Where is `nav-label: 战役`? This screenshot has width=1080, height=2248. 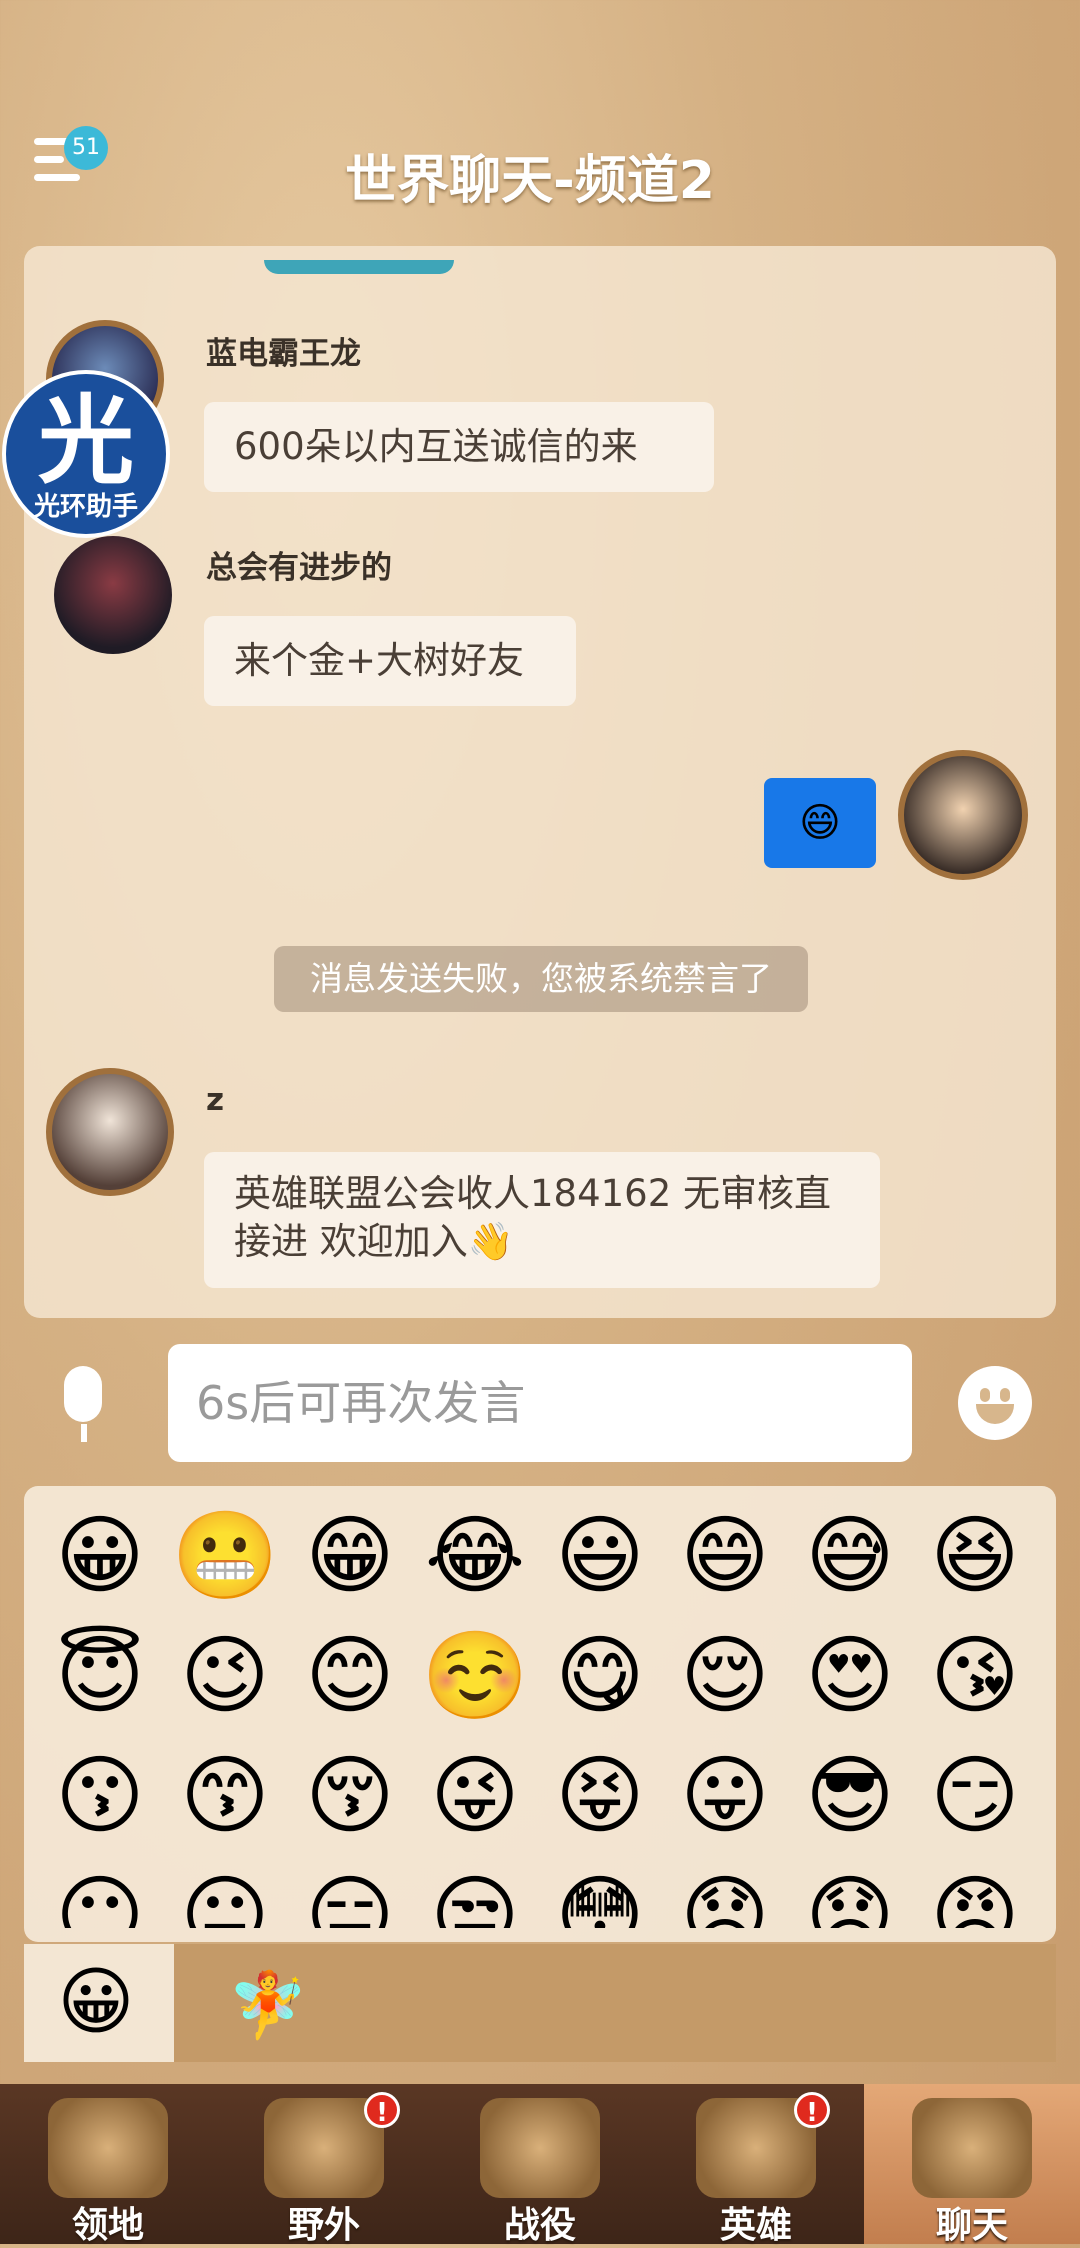 nav-label: 战役 is located at coordinates (539, 2225).